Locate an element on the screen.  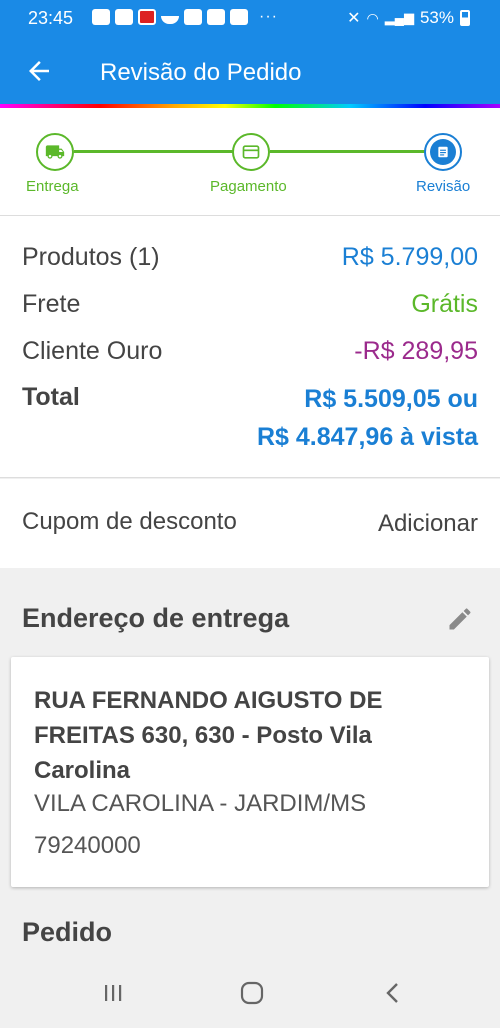
coupon-row: Cupom de desconto Adicionar is located at coordinates (250, 523).